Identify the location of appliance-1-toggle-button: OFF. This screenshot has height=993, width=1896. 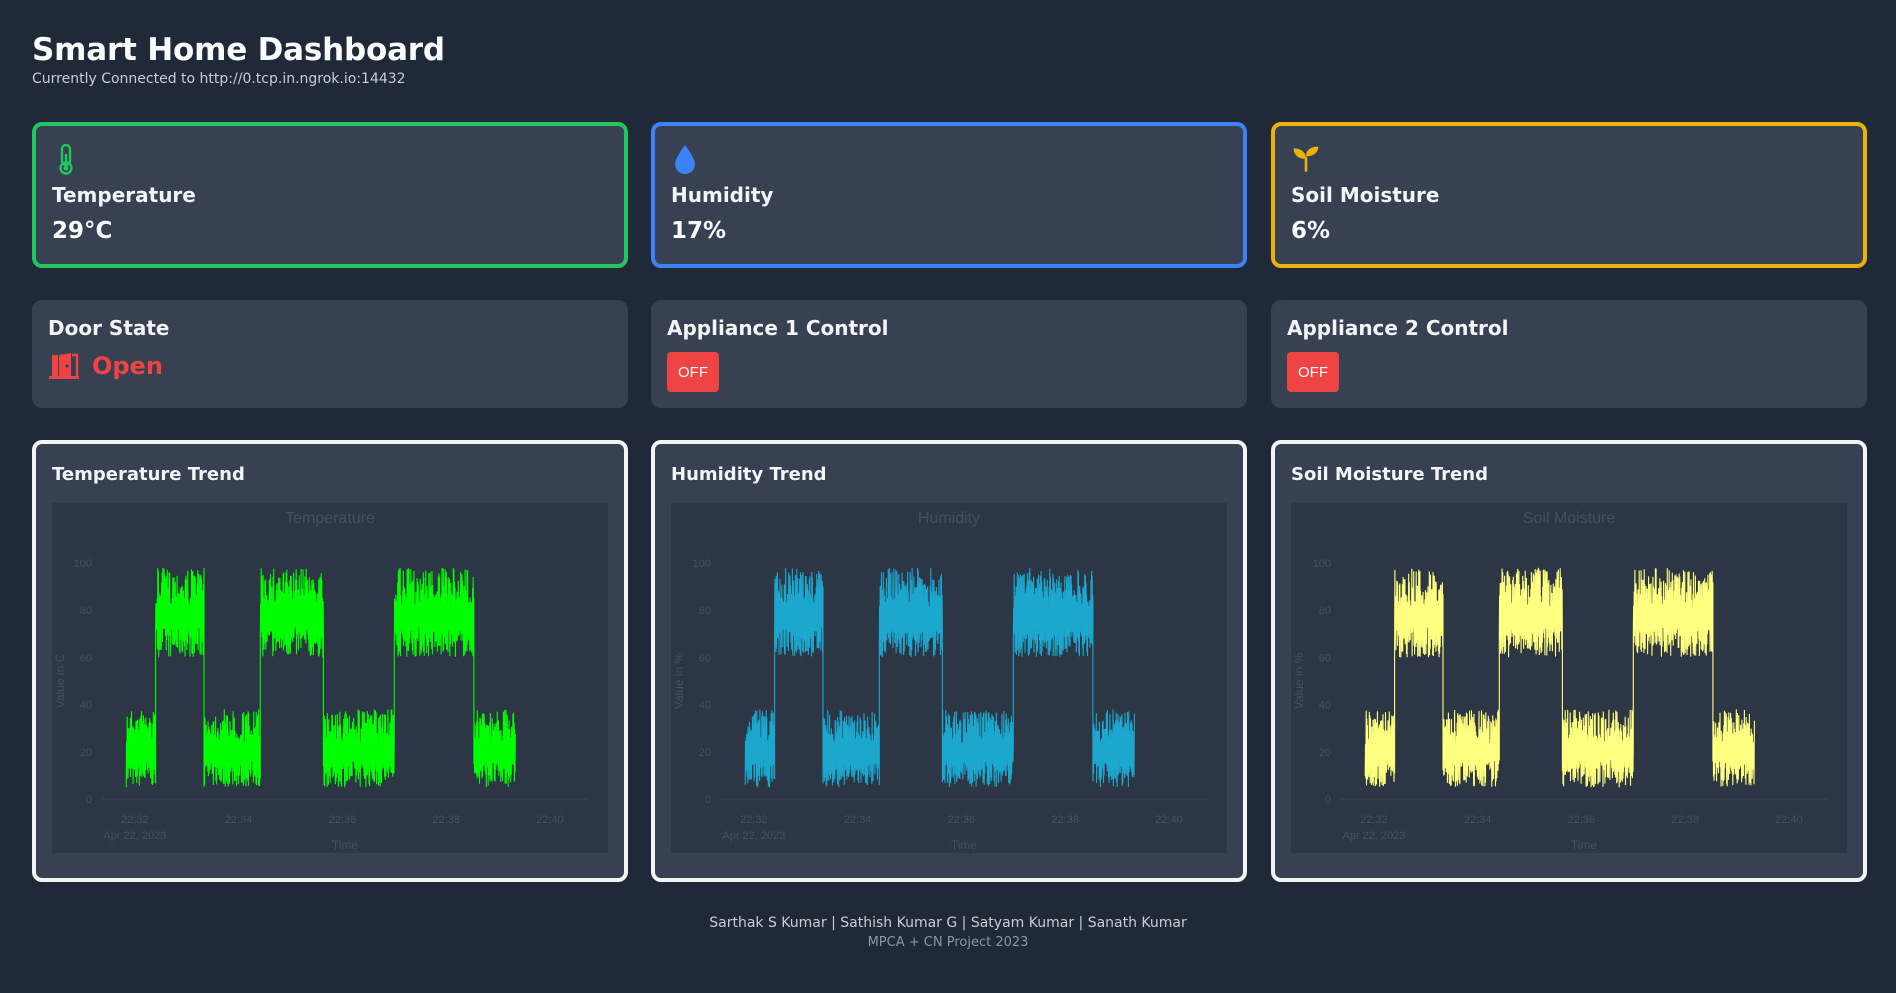
(693, 372).